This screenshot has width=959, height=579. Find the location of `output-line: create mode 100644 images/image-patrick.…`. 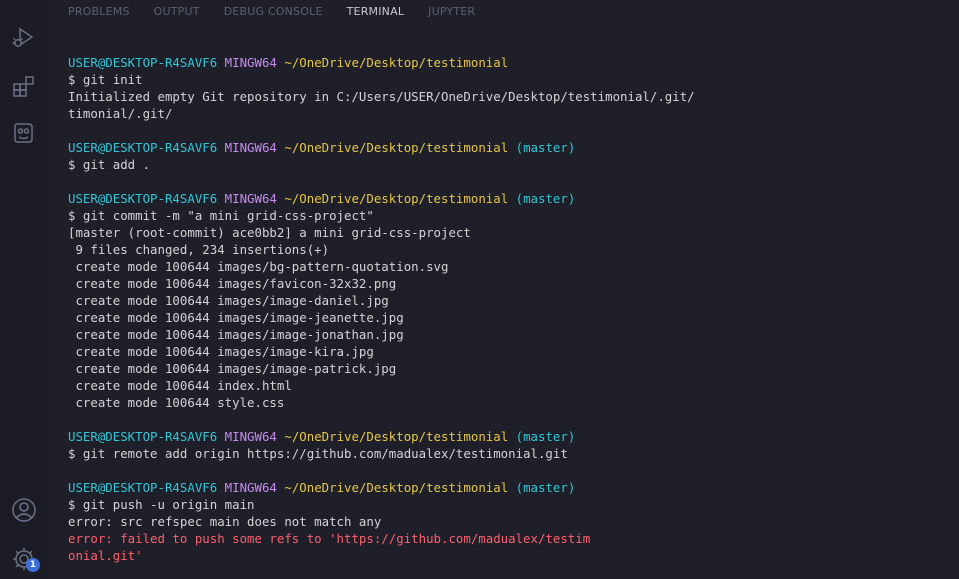

output-line: create mode 100644 images/image-patrick.… is located at coordinates (232, 368).